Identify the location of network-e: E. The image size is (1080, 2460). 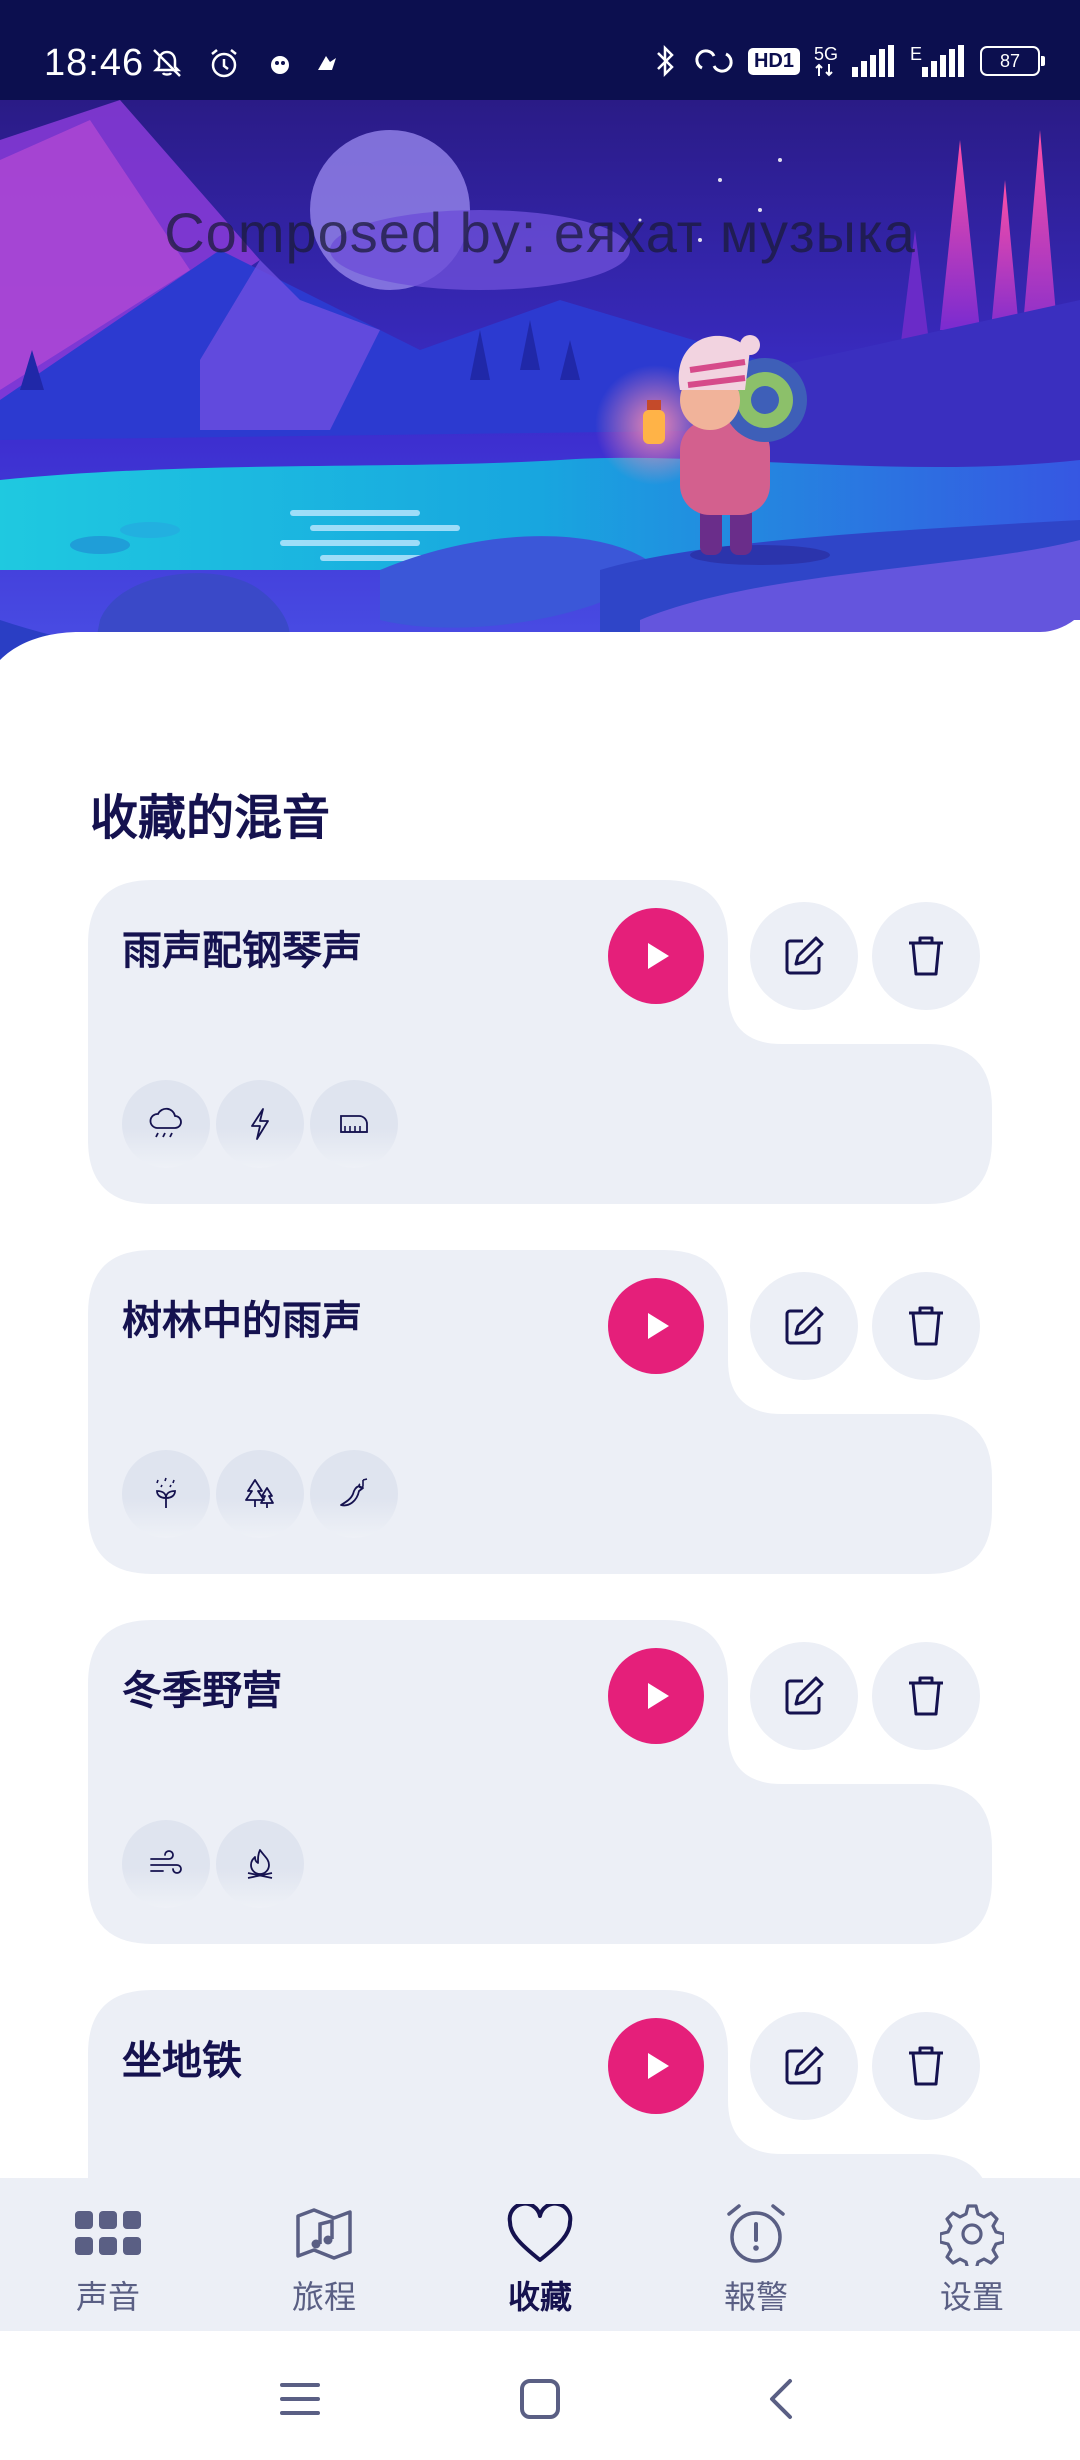
(938, 61).